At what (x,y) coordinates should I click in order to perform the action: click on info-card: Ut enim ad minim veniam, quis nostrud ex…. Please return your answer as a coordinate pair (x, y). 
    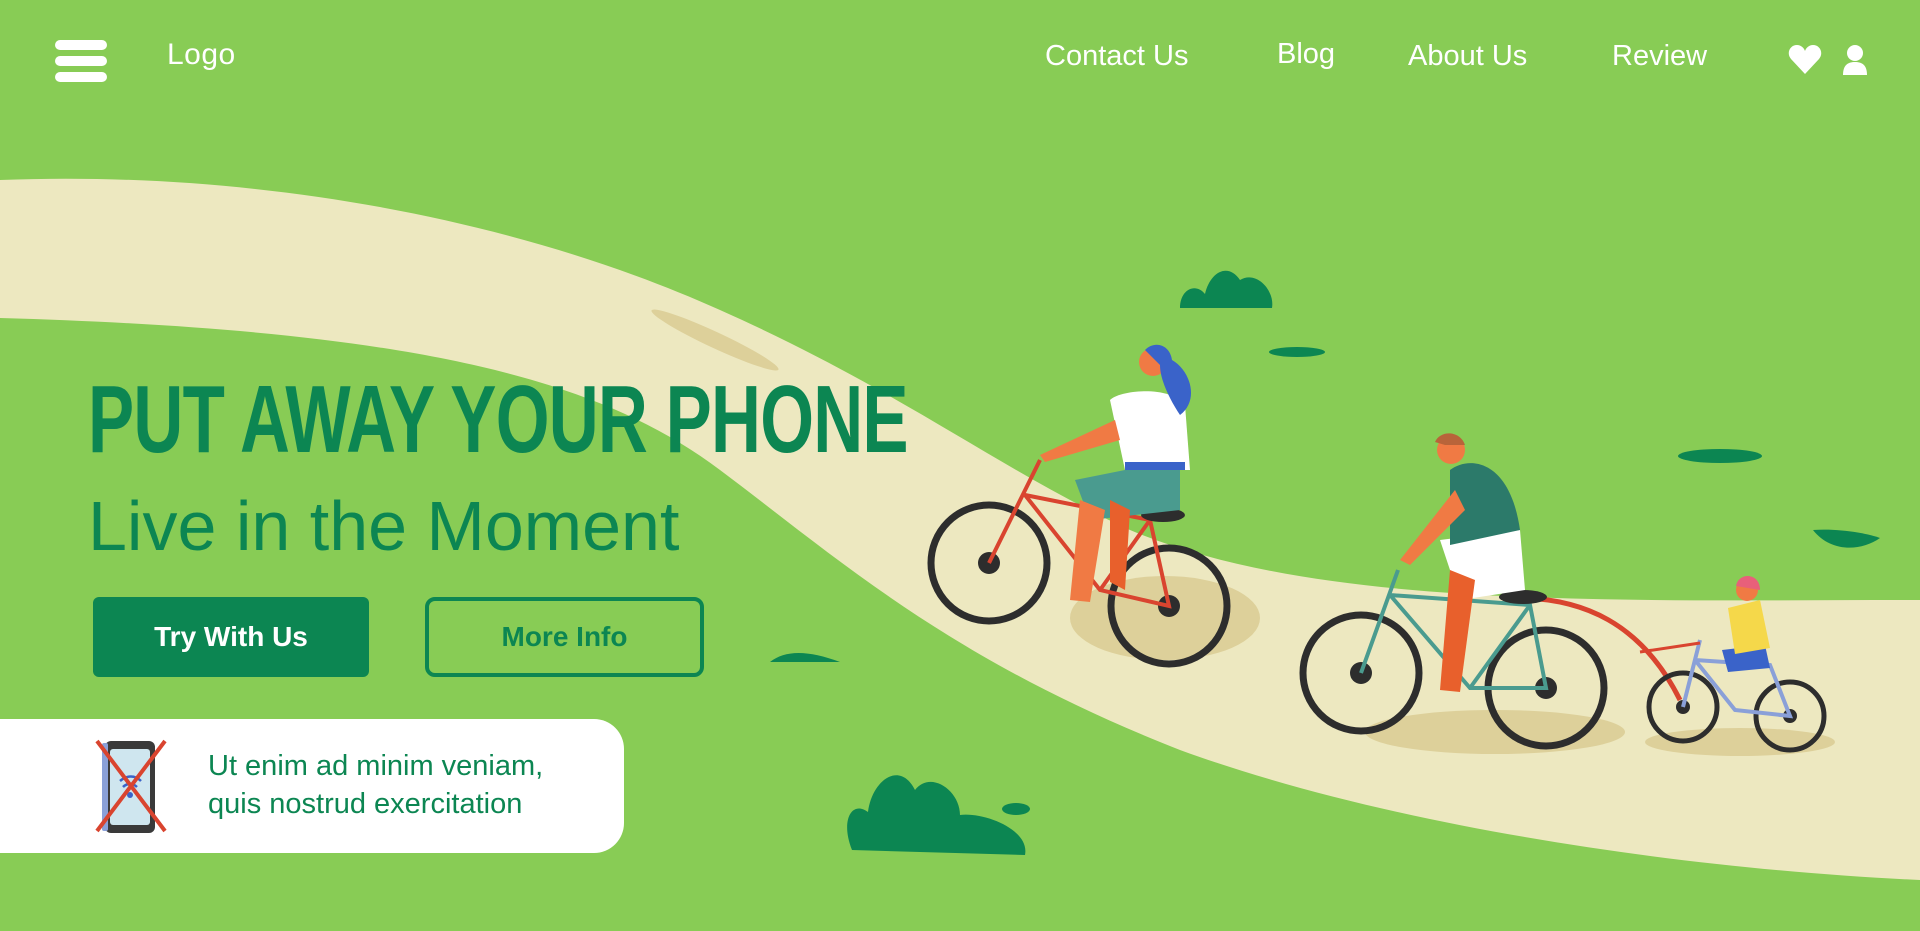
    Looking at the image, I should click on (312, 786).